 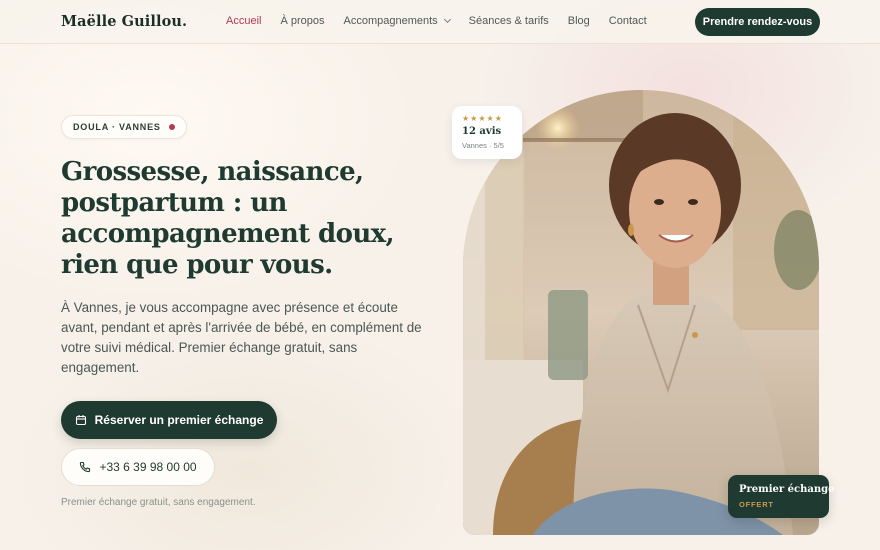 What do you see at coordinates (756, 504) in the screenshot?
I see `offer-subtitle: OFFERT` at bounding box center [756, 504].